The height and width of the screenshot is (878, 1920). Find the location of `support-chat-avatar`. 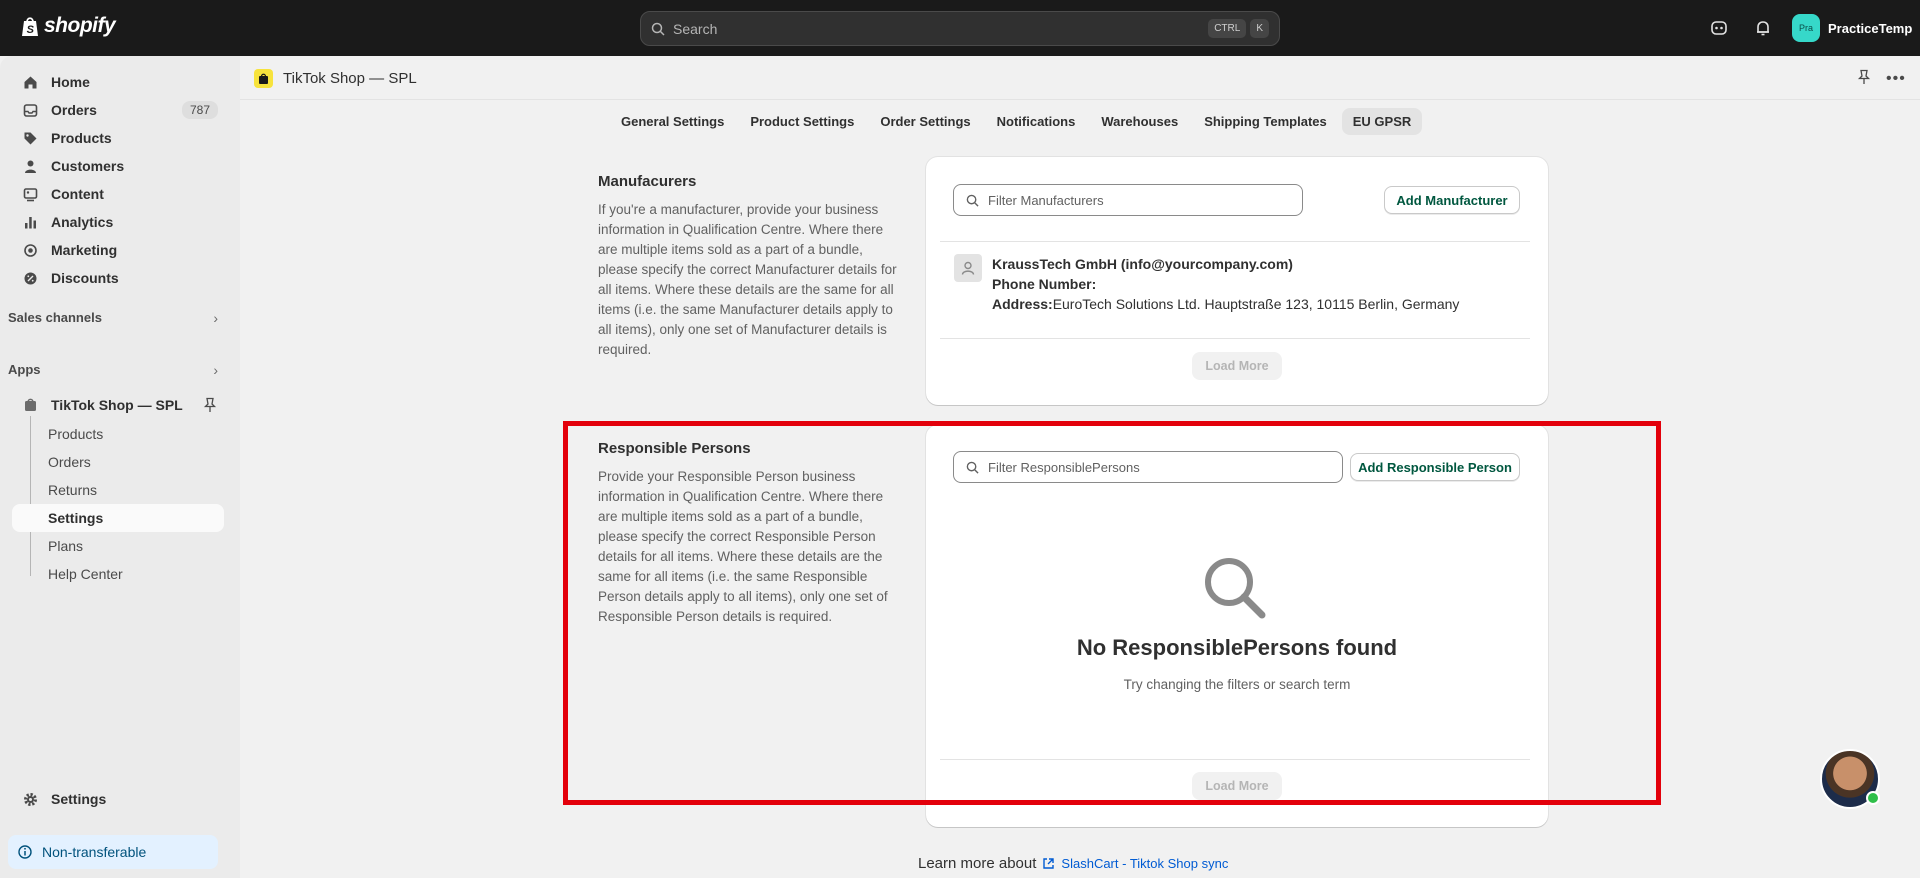

support-chat-avatar is located at coordinates (1850, 779).